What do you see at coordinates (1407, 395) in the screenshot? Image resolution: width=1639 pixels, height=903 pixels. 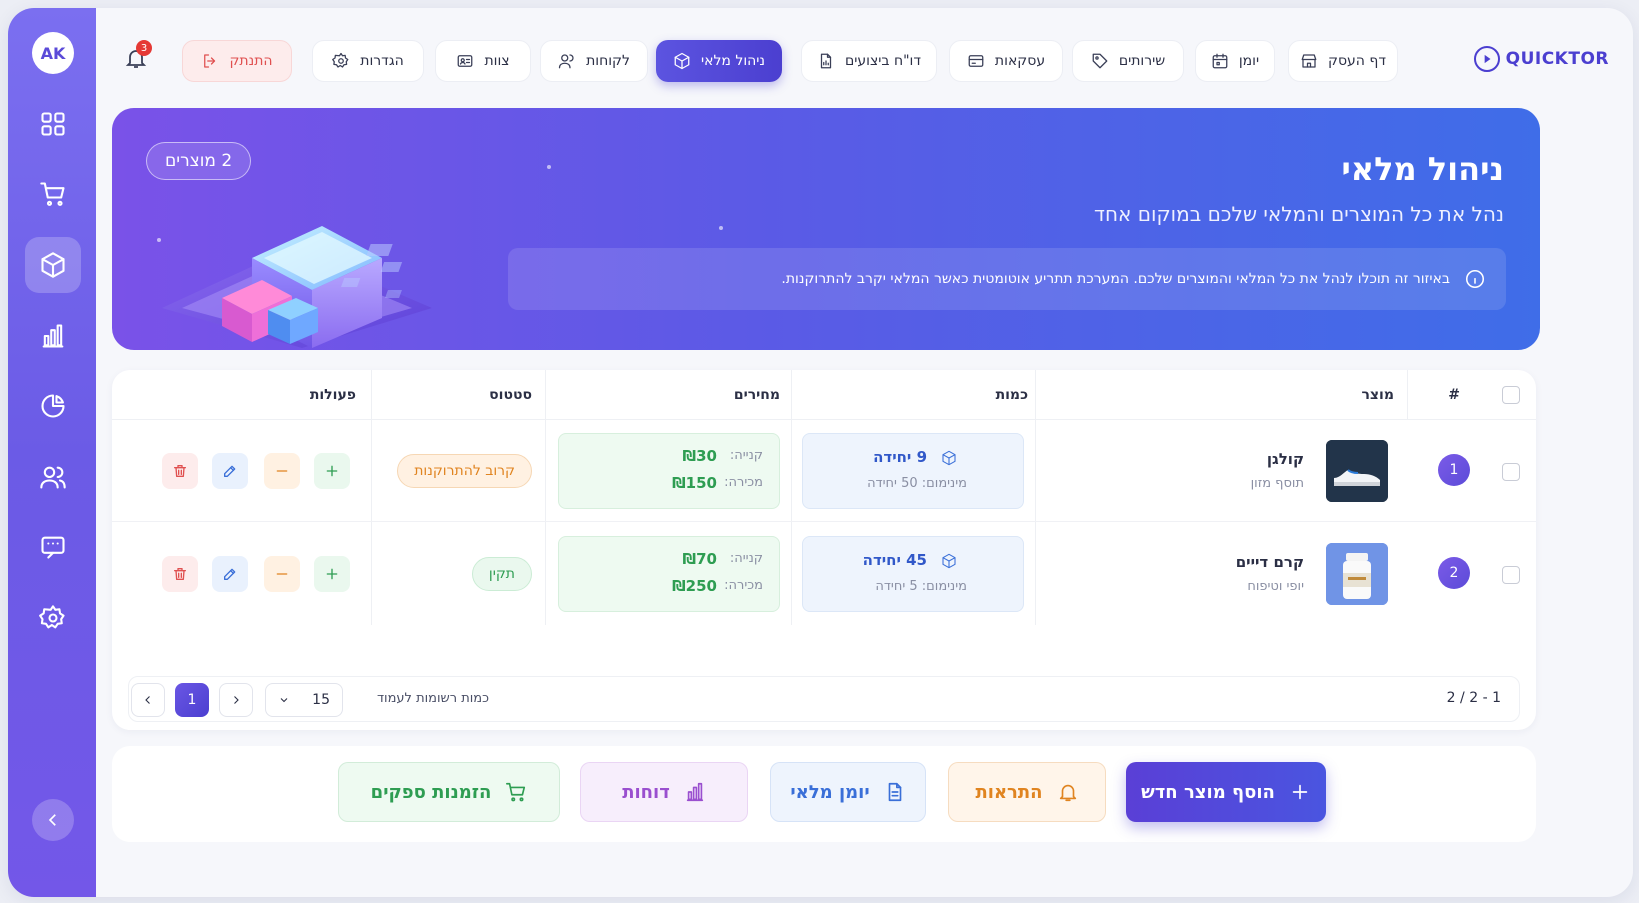 I see `divider` at bounding box center [1407, 395].